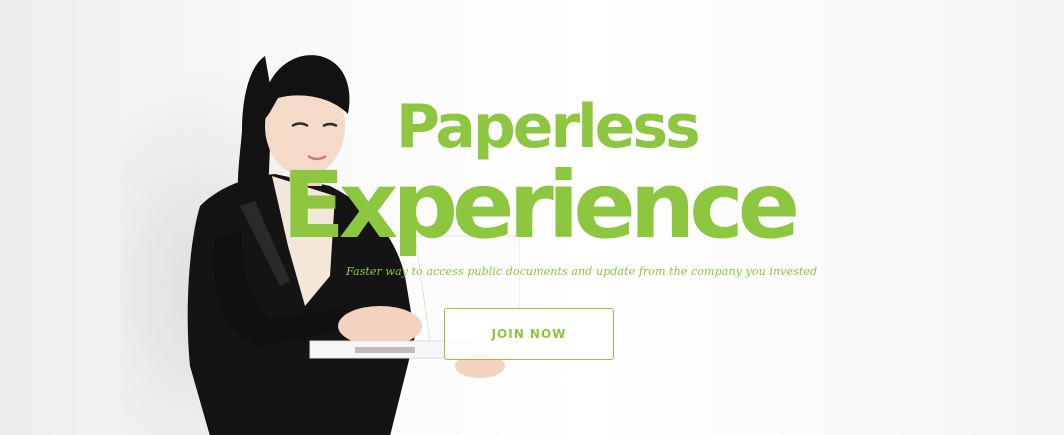 Image resolution: width=1064 pixels, height=435 pixels. What do you see at coordinates (541, 205) in the screenshot?
I see `headline-line-2: Experience` at bounding box center [541, 205].